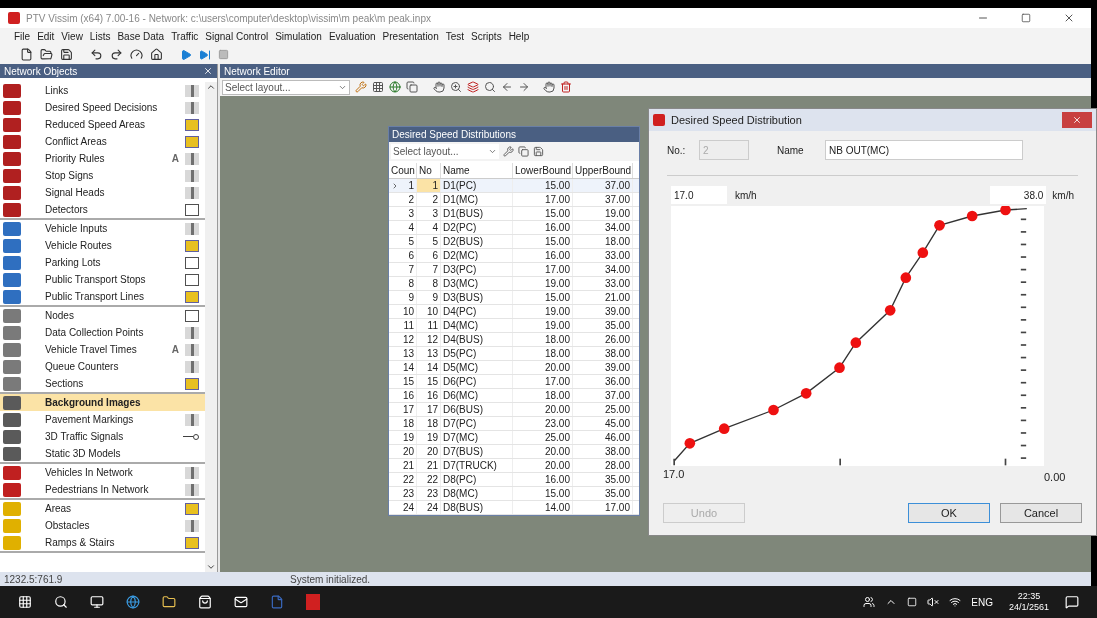  I want to click on max-speed-field: 38.0, so click(1018, 195).